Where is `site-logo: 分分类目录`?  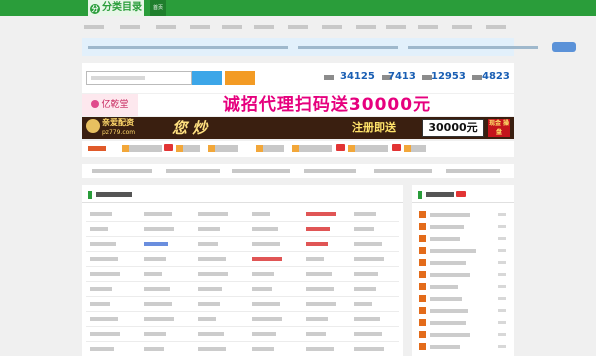 site-logo: 分分类目录 is located at coordinates (116, 8).